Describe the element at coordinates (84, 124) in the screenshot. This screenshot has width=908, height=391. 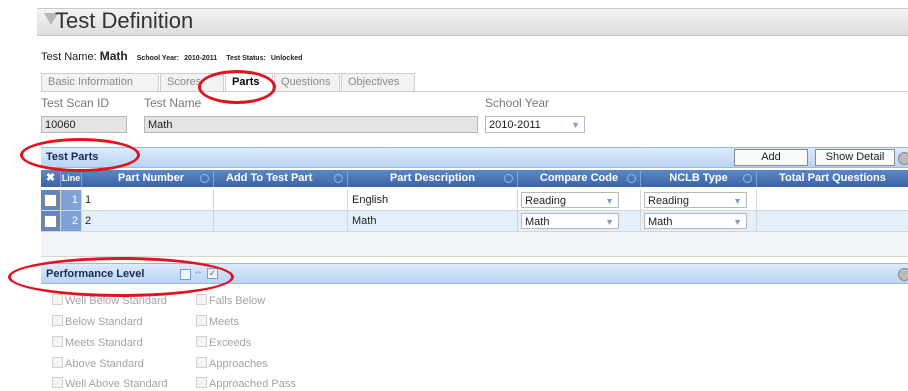
I see `scan-id-field: 10060` at that location.